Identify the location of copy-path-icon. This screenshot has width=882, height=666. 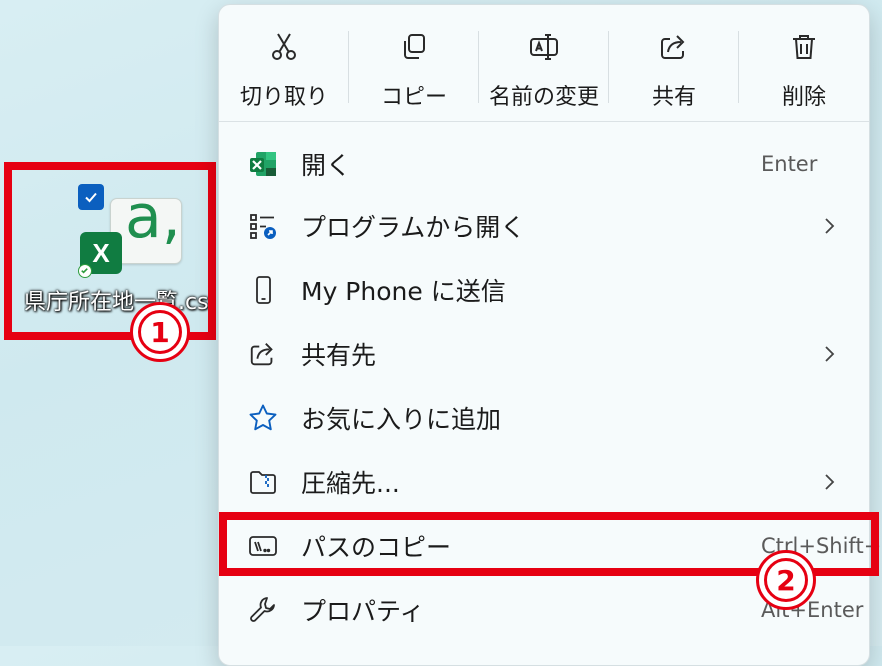
(263, 546).